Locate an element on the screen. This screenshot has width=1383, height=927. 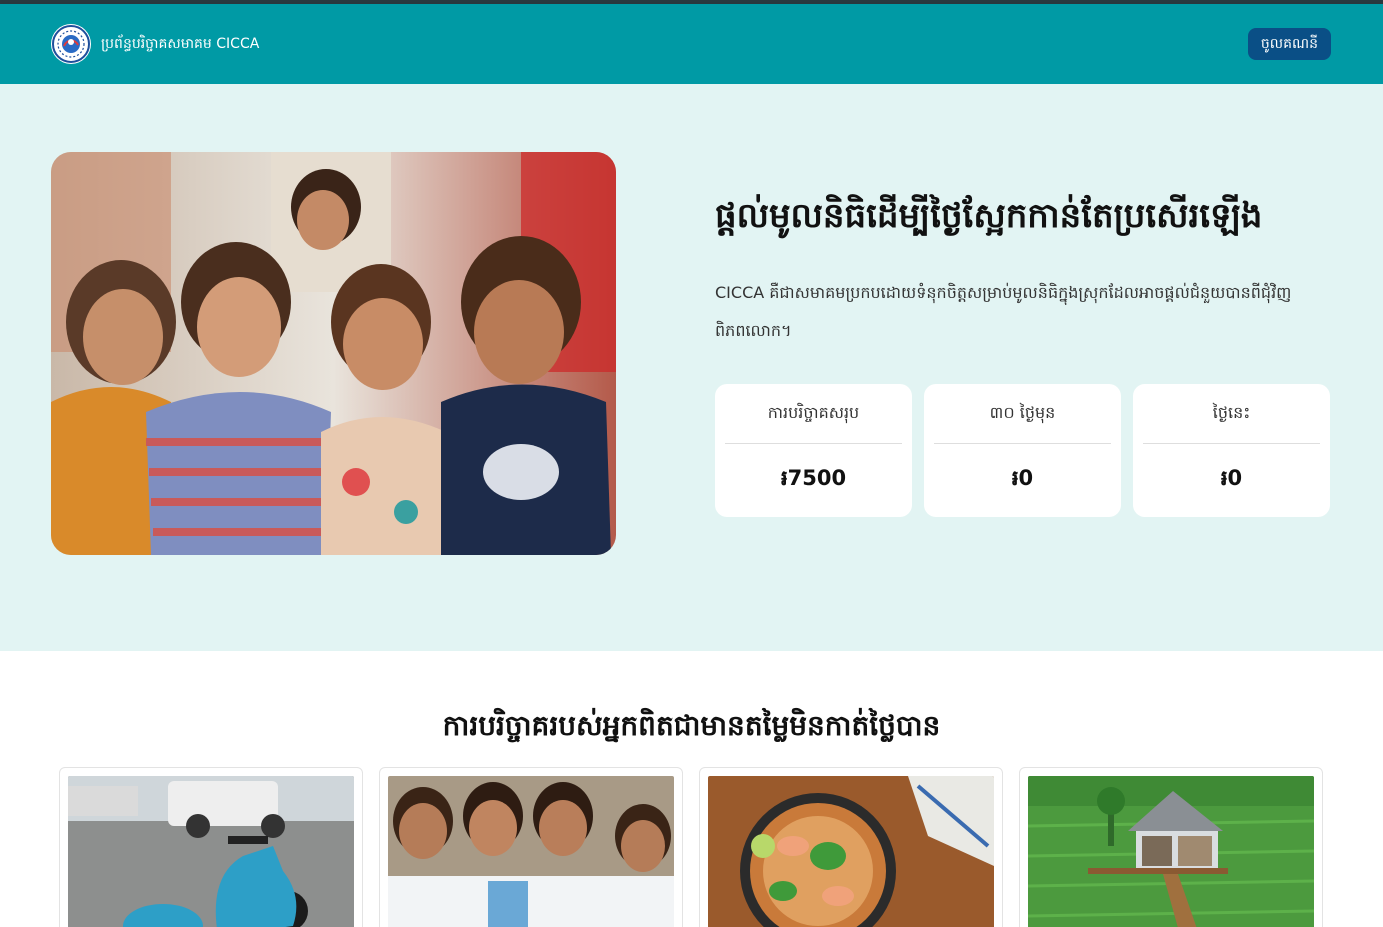
stat-label: ៣០ ថ្ងៃមុន is located at coordinates (1022, 414).